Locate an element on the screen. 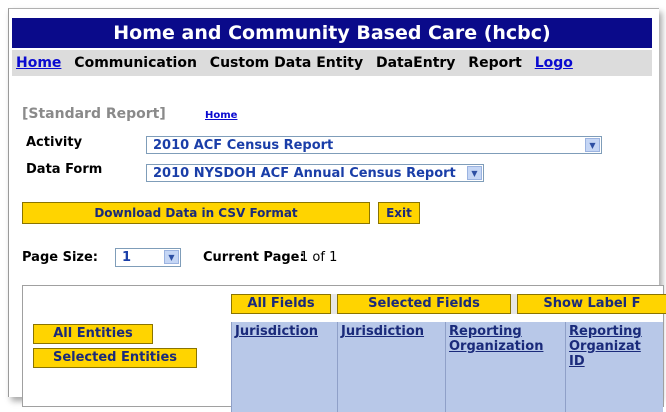  page-size-label: Page Size: is located at coordinates (60, 257).